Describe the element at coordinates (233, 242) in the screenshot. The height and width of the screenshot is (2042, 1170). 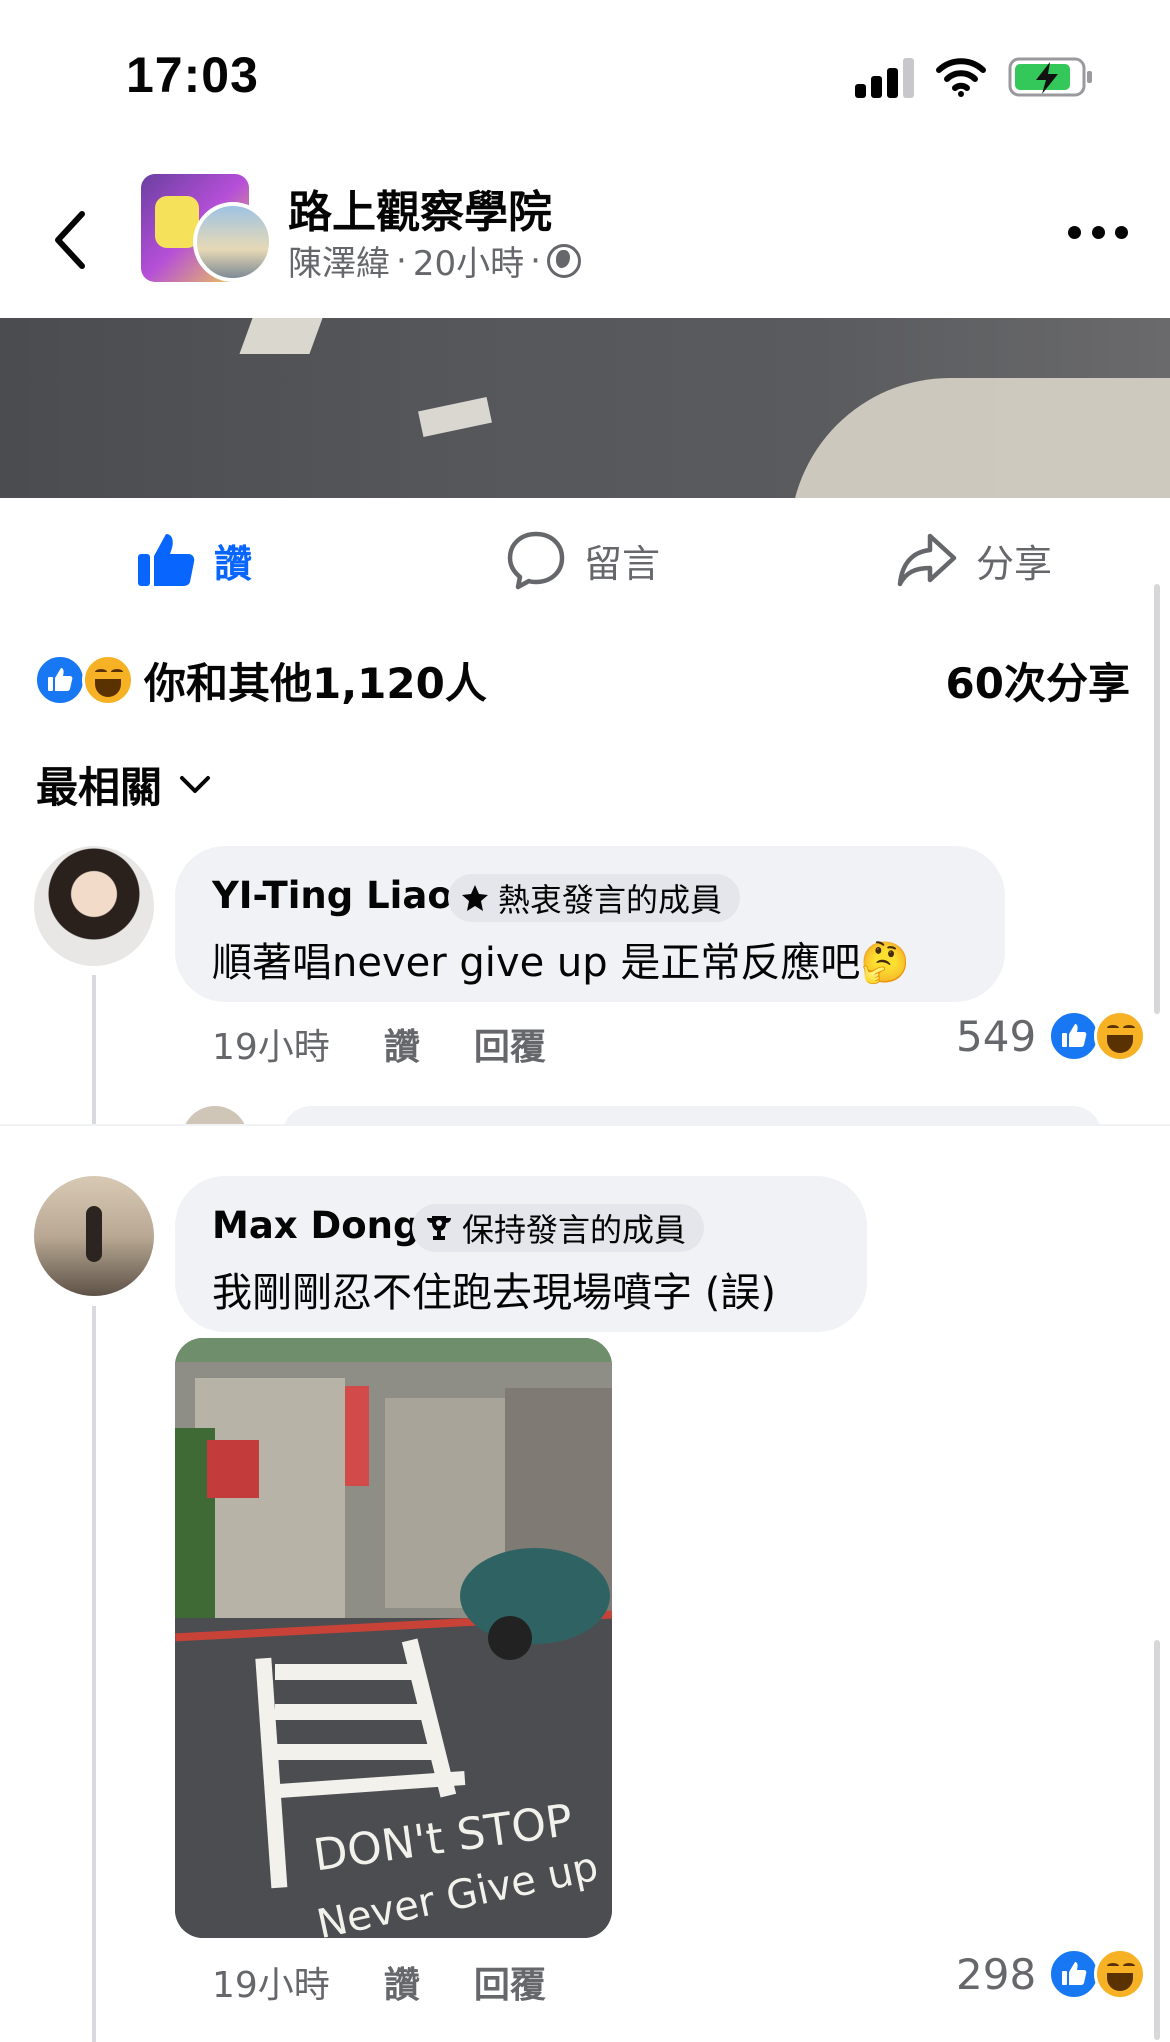
I see `author-avatar` at that location.